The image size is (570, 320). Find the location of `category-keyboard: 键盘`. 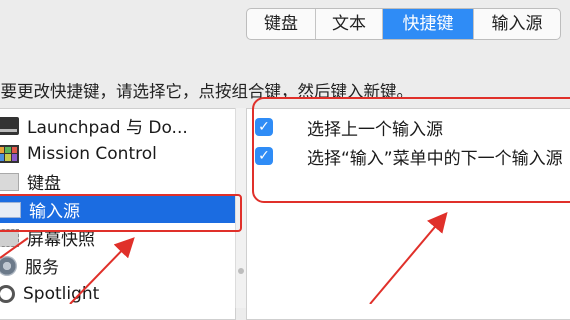

category-keyboard: 键盘 is located at coordinates (117, 181).